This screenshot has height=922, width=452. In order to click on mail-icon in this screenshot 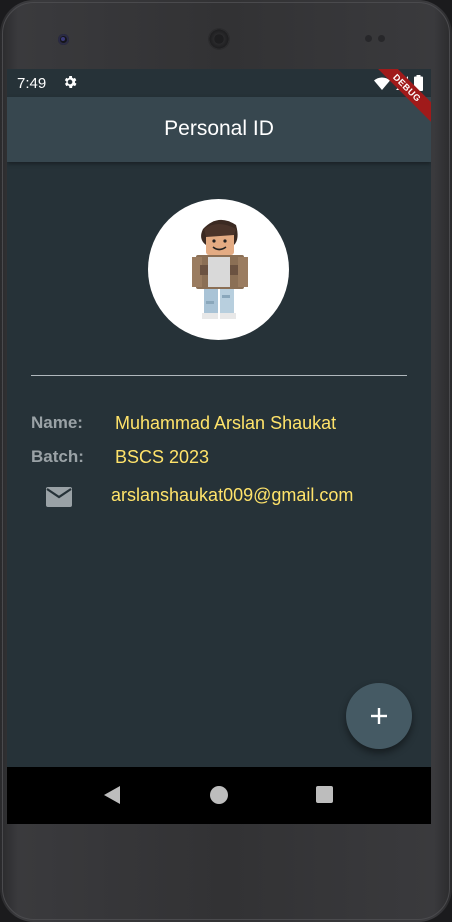, I will do `click(59, 497)`.